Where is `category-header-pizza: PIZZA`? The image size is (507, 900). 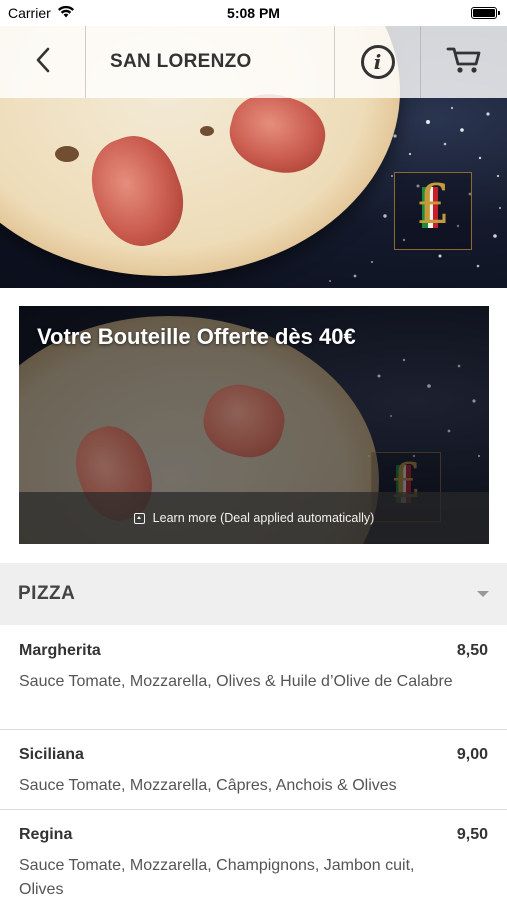 category-header-pizza: PIZZA is located at coordinates (253, 594).